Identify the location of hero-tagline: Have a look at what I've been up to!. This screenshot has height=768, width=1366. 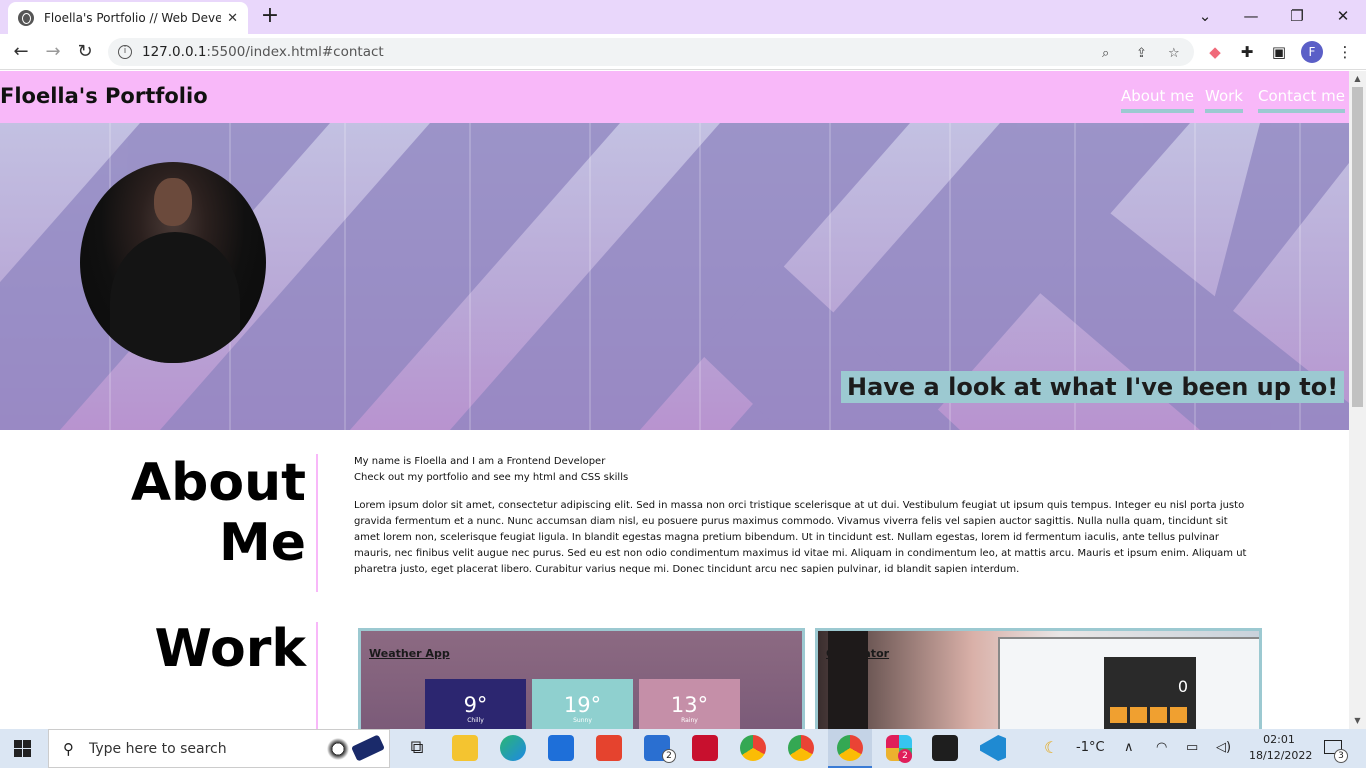
(1093, 387).